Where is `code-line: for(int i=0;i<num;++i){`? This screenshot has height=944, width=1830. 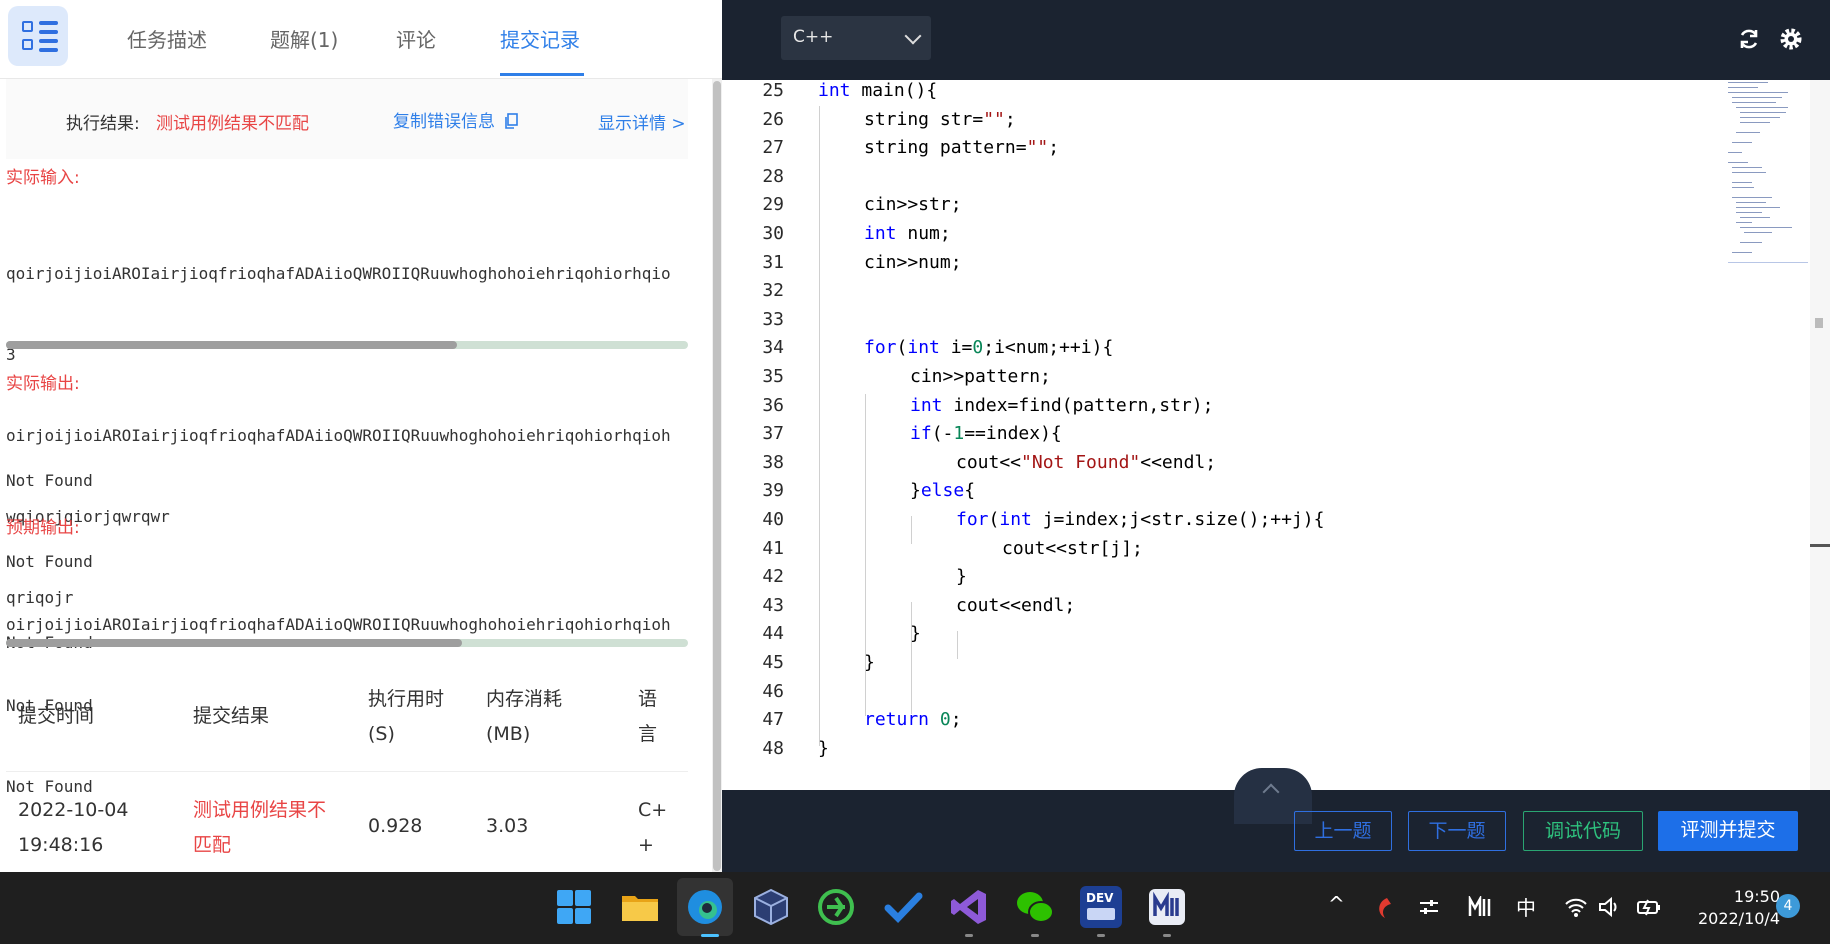 code-line: for(int i=0;i<num;++i){ is located at coordinates (989, 348).